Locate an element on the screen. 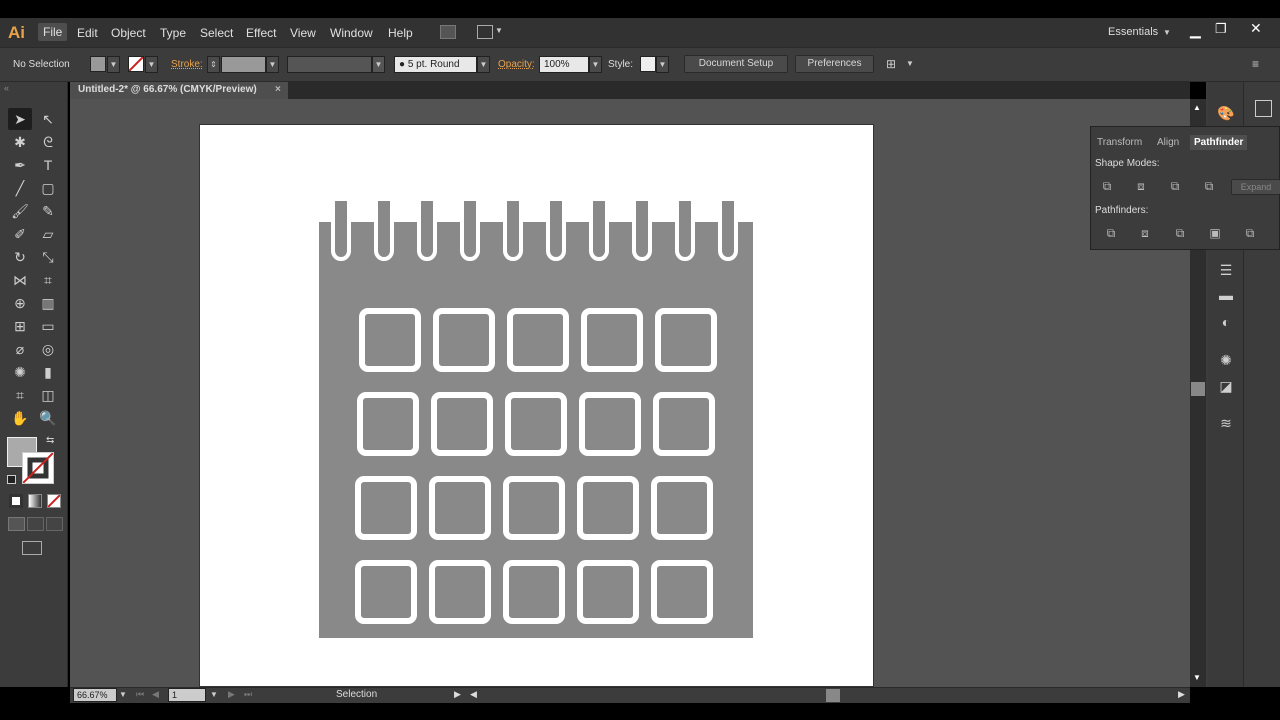 This screenshot has height=720, width=1280. tab-pathfinder: Pathfinder is located at coordinates (1219, 142).